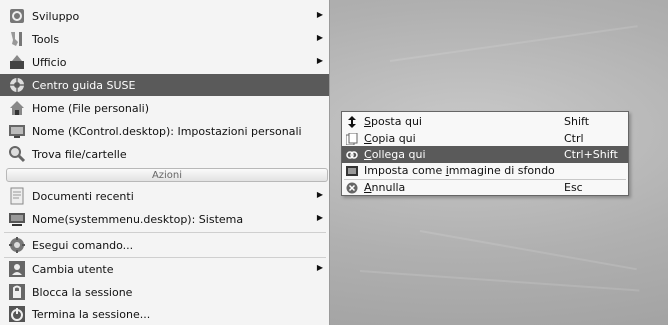  Describe the element at coordinates (164, 219) in the screenshot. I see `menu-item-sistema: Nome(systemmenu.desktop): Sistema ▶` at that location.